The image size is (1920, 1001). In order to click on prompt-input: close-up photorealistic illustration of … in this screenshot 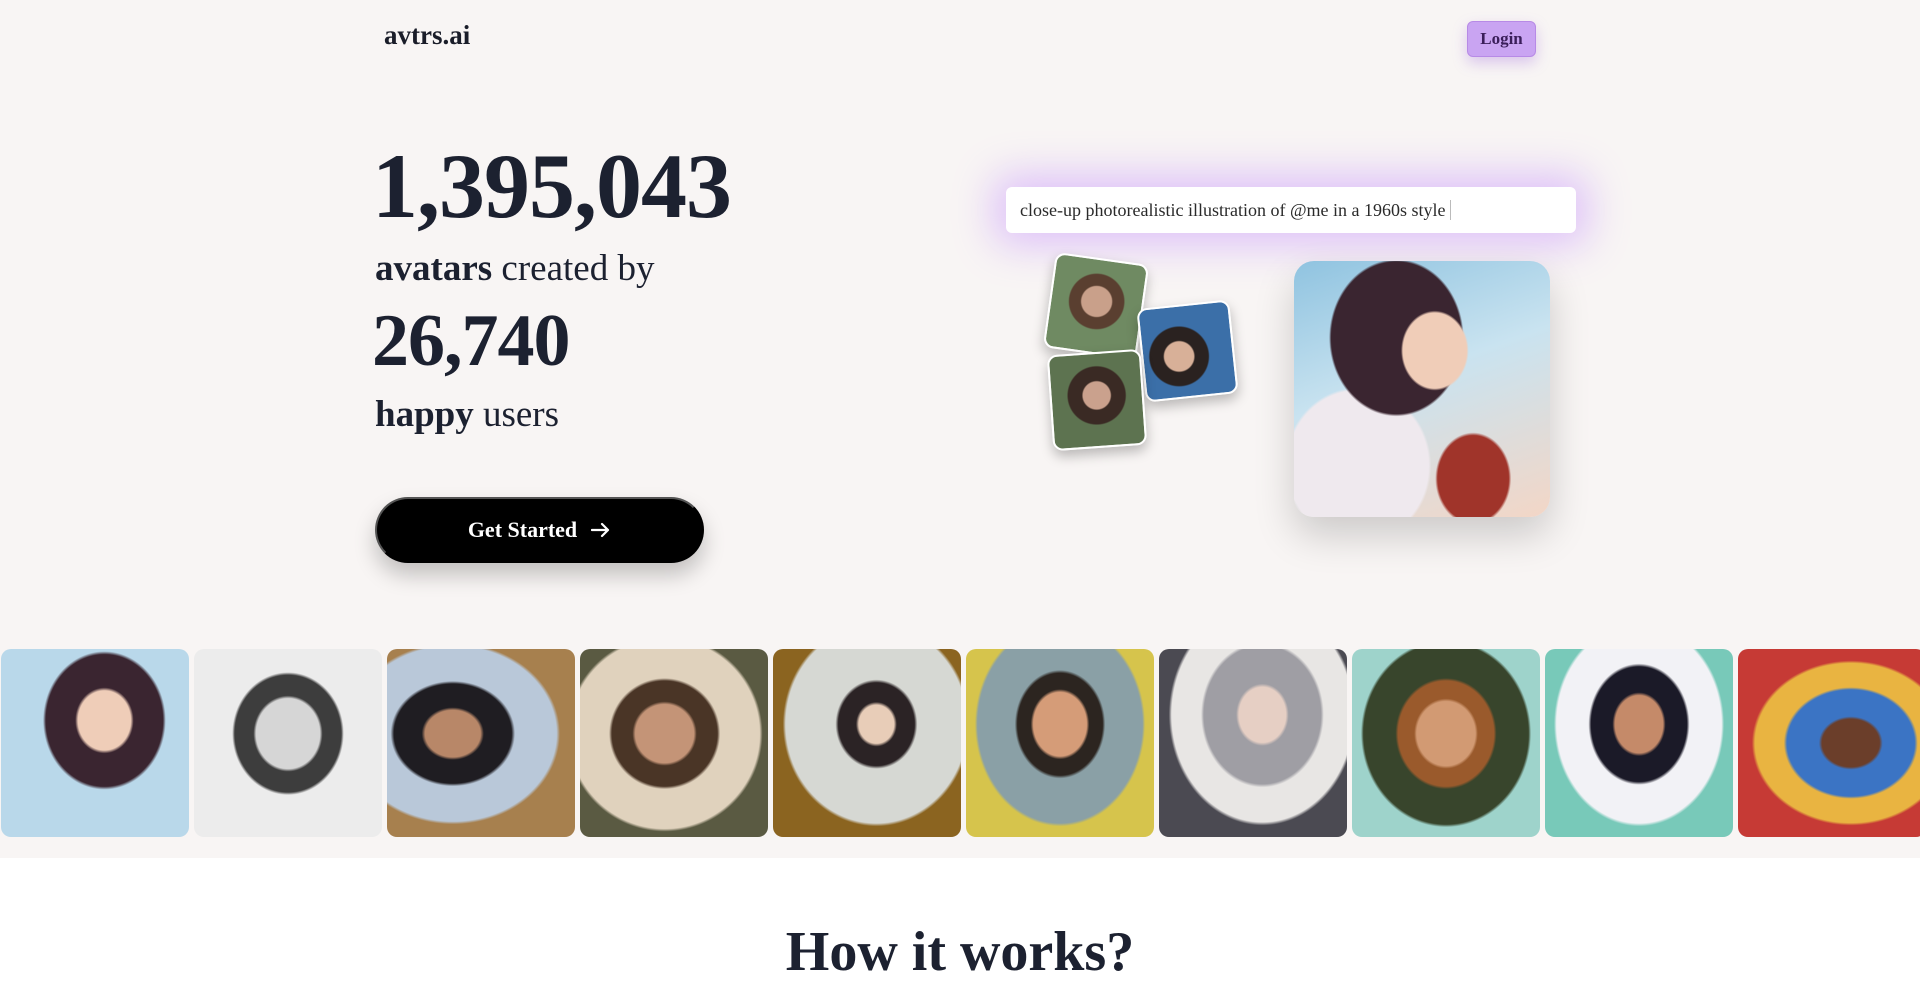, I will do `click(1291, 210)`.